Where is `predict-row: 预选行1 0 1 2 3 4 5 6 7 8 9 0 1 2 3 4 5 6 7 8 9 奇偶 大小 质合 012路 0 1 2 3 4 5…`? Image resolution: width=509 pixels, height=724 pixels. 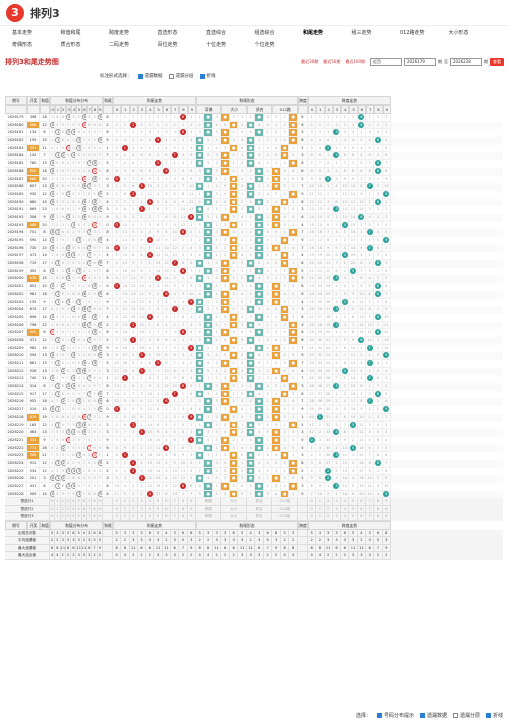
predict-row: 预选行1 0 1 2 3 4 5 6 7 8 9 0 1 2 3 4 5 6 7 8 9 奇偶 大小 质合 012路 0 1 2 3 4 5… is located at coordinates (254, 502).